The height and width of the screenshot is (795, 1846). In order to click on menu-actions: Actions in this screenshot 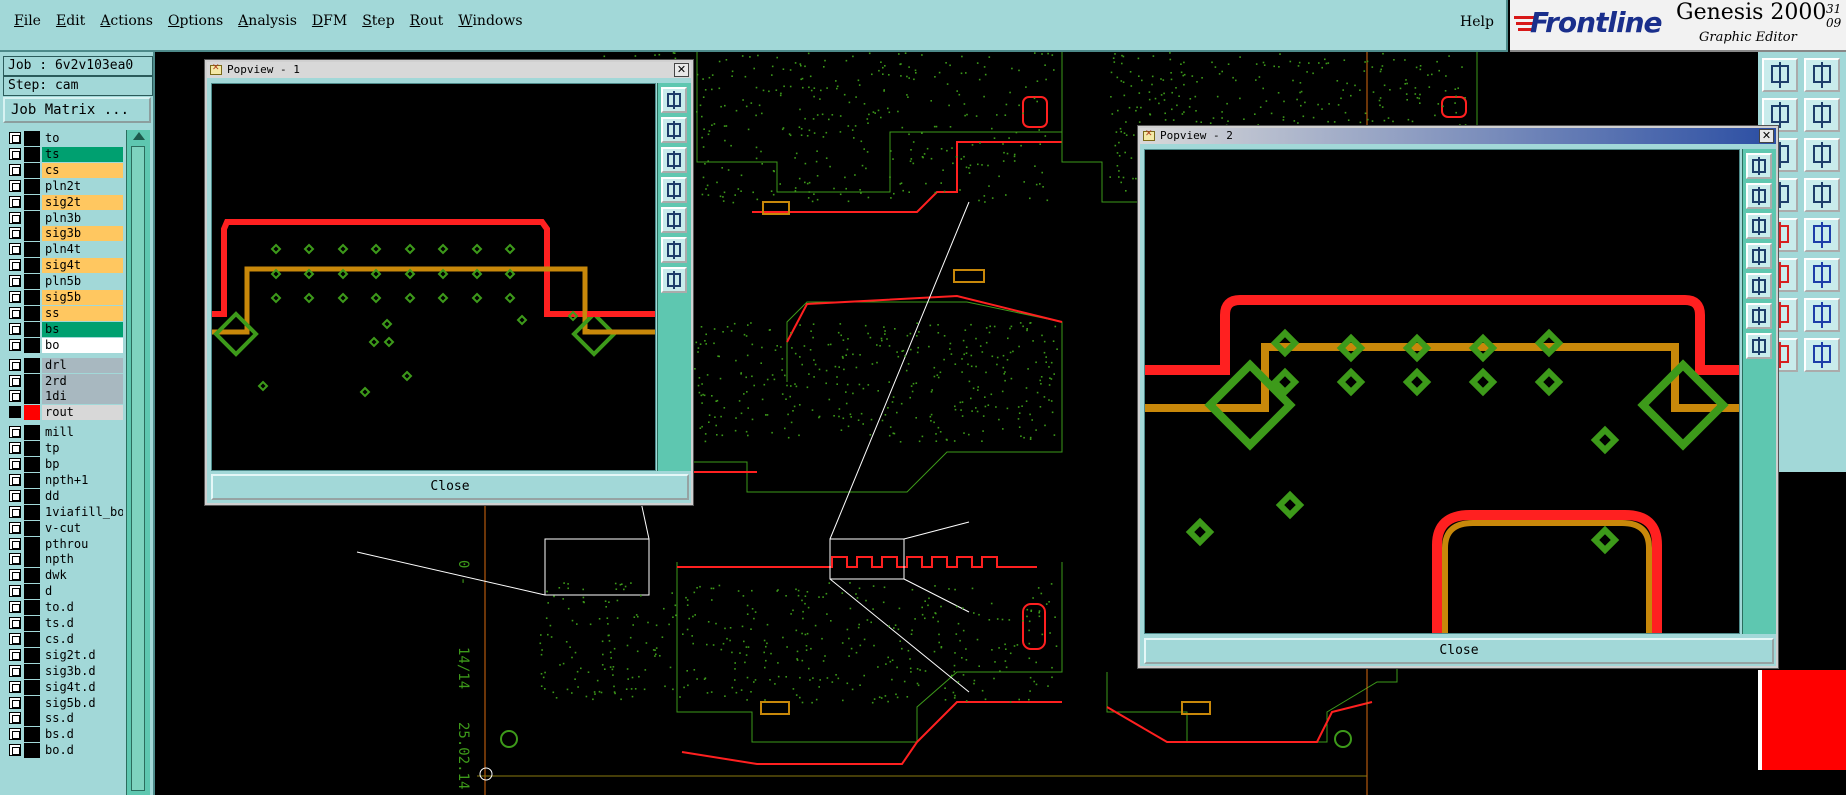, I will do `click(128, 21)`.